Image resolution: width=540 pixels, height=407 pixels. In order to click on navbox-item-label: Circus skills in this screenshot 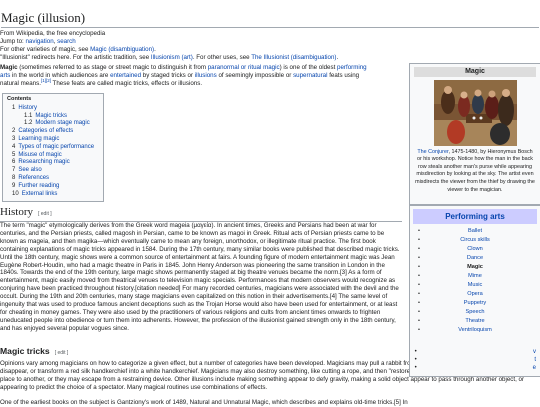, I will do `click(475, 240)`.